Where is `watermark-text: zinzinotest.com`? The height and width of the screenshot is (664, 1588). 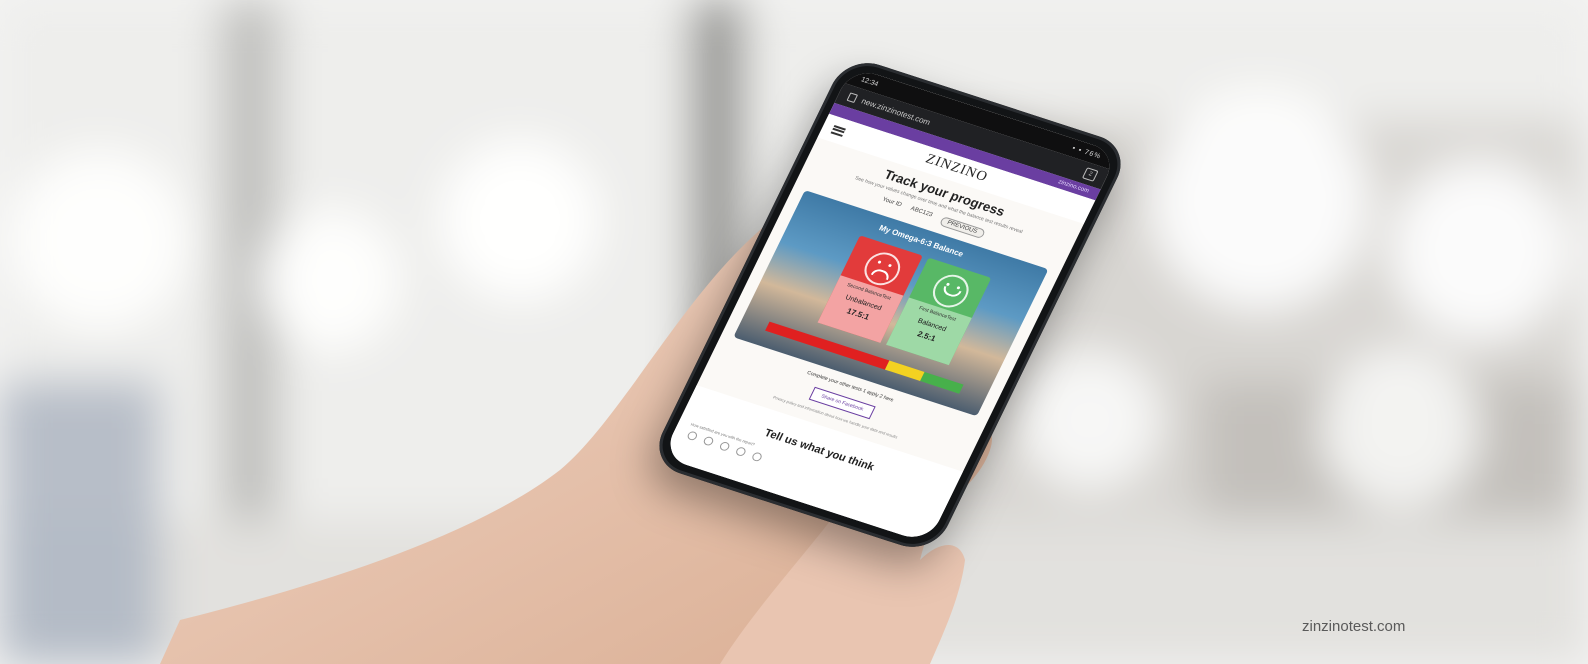 watermark-text: zinzinotest.com is located at coordinates (1354, 626).